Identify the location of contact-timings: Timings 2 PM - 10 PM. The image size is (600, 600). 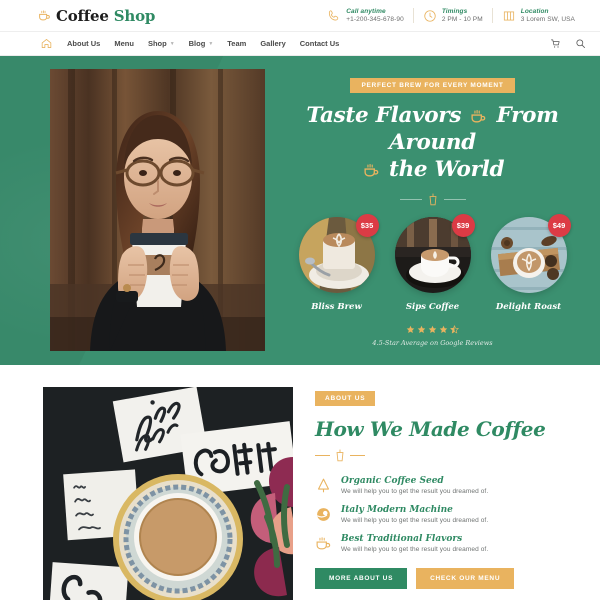
(452, 15).